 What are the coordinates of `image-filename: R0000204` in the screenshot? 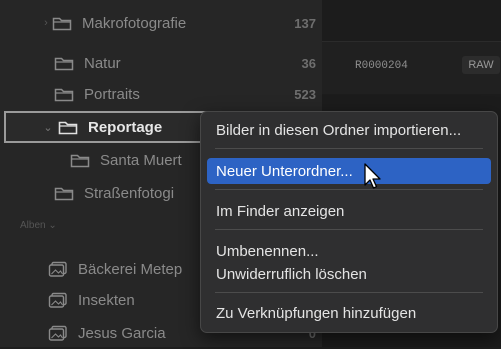 It's located at (381, 66).